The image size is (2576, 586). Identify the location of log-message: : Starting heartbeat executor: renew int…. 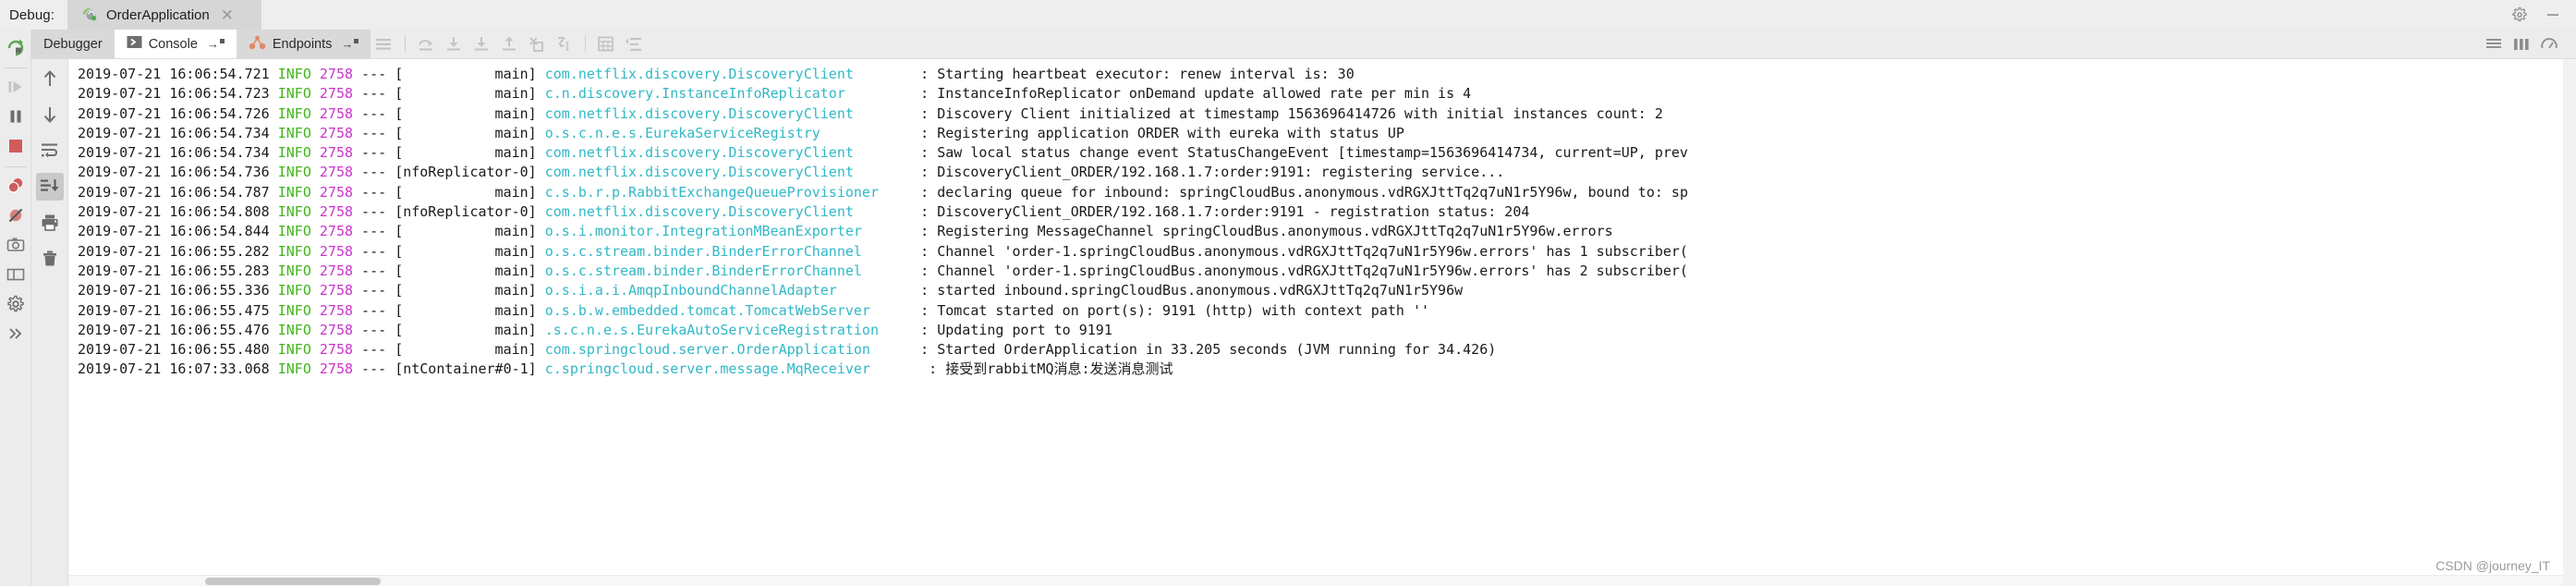
(1104, 74).